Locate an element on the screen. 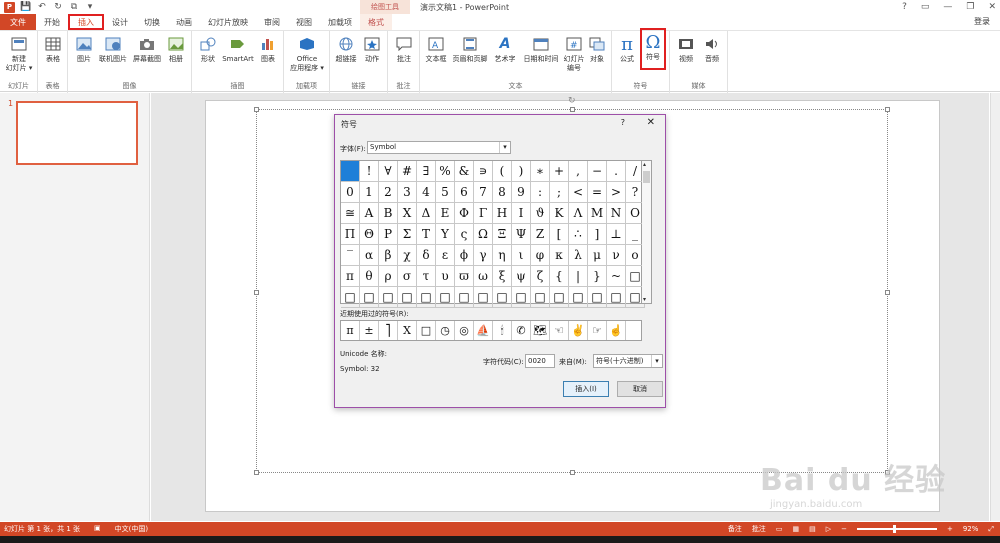 Image resolution: width=1000 pixels, height=543 pixels. spellcheck-icon: ▣ is located at coordinates (97, 529).